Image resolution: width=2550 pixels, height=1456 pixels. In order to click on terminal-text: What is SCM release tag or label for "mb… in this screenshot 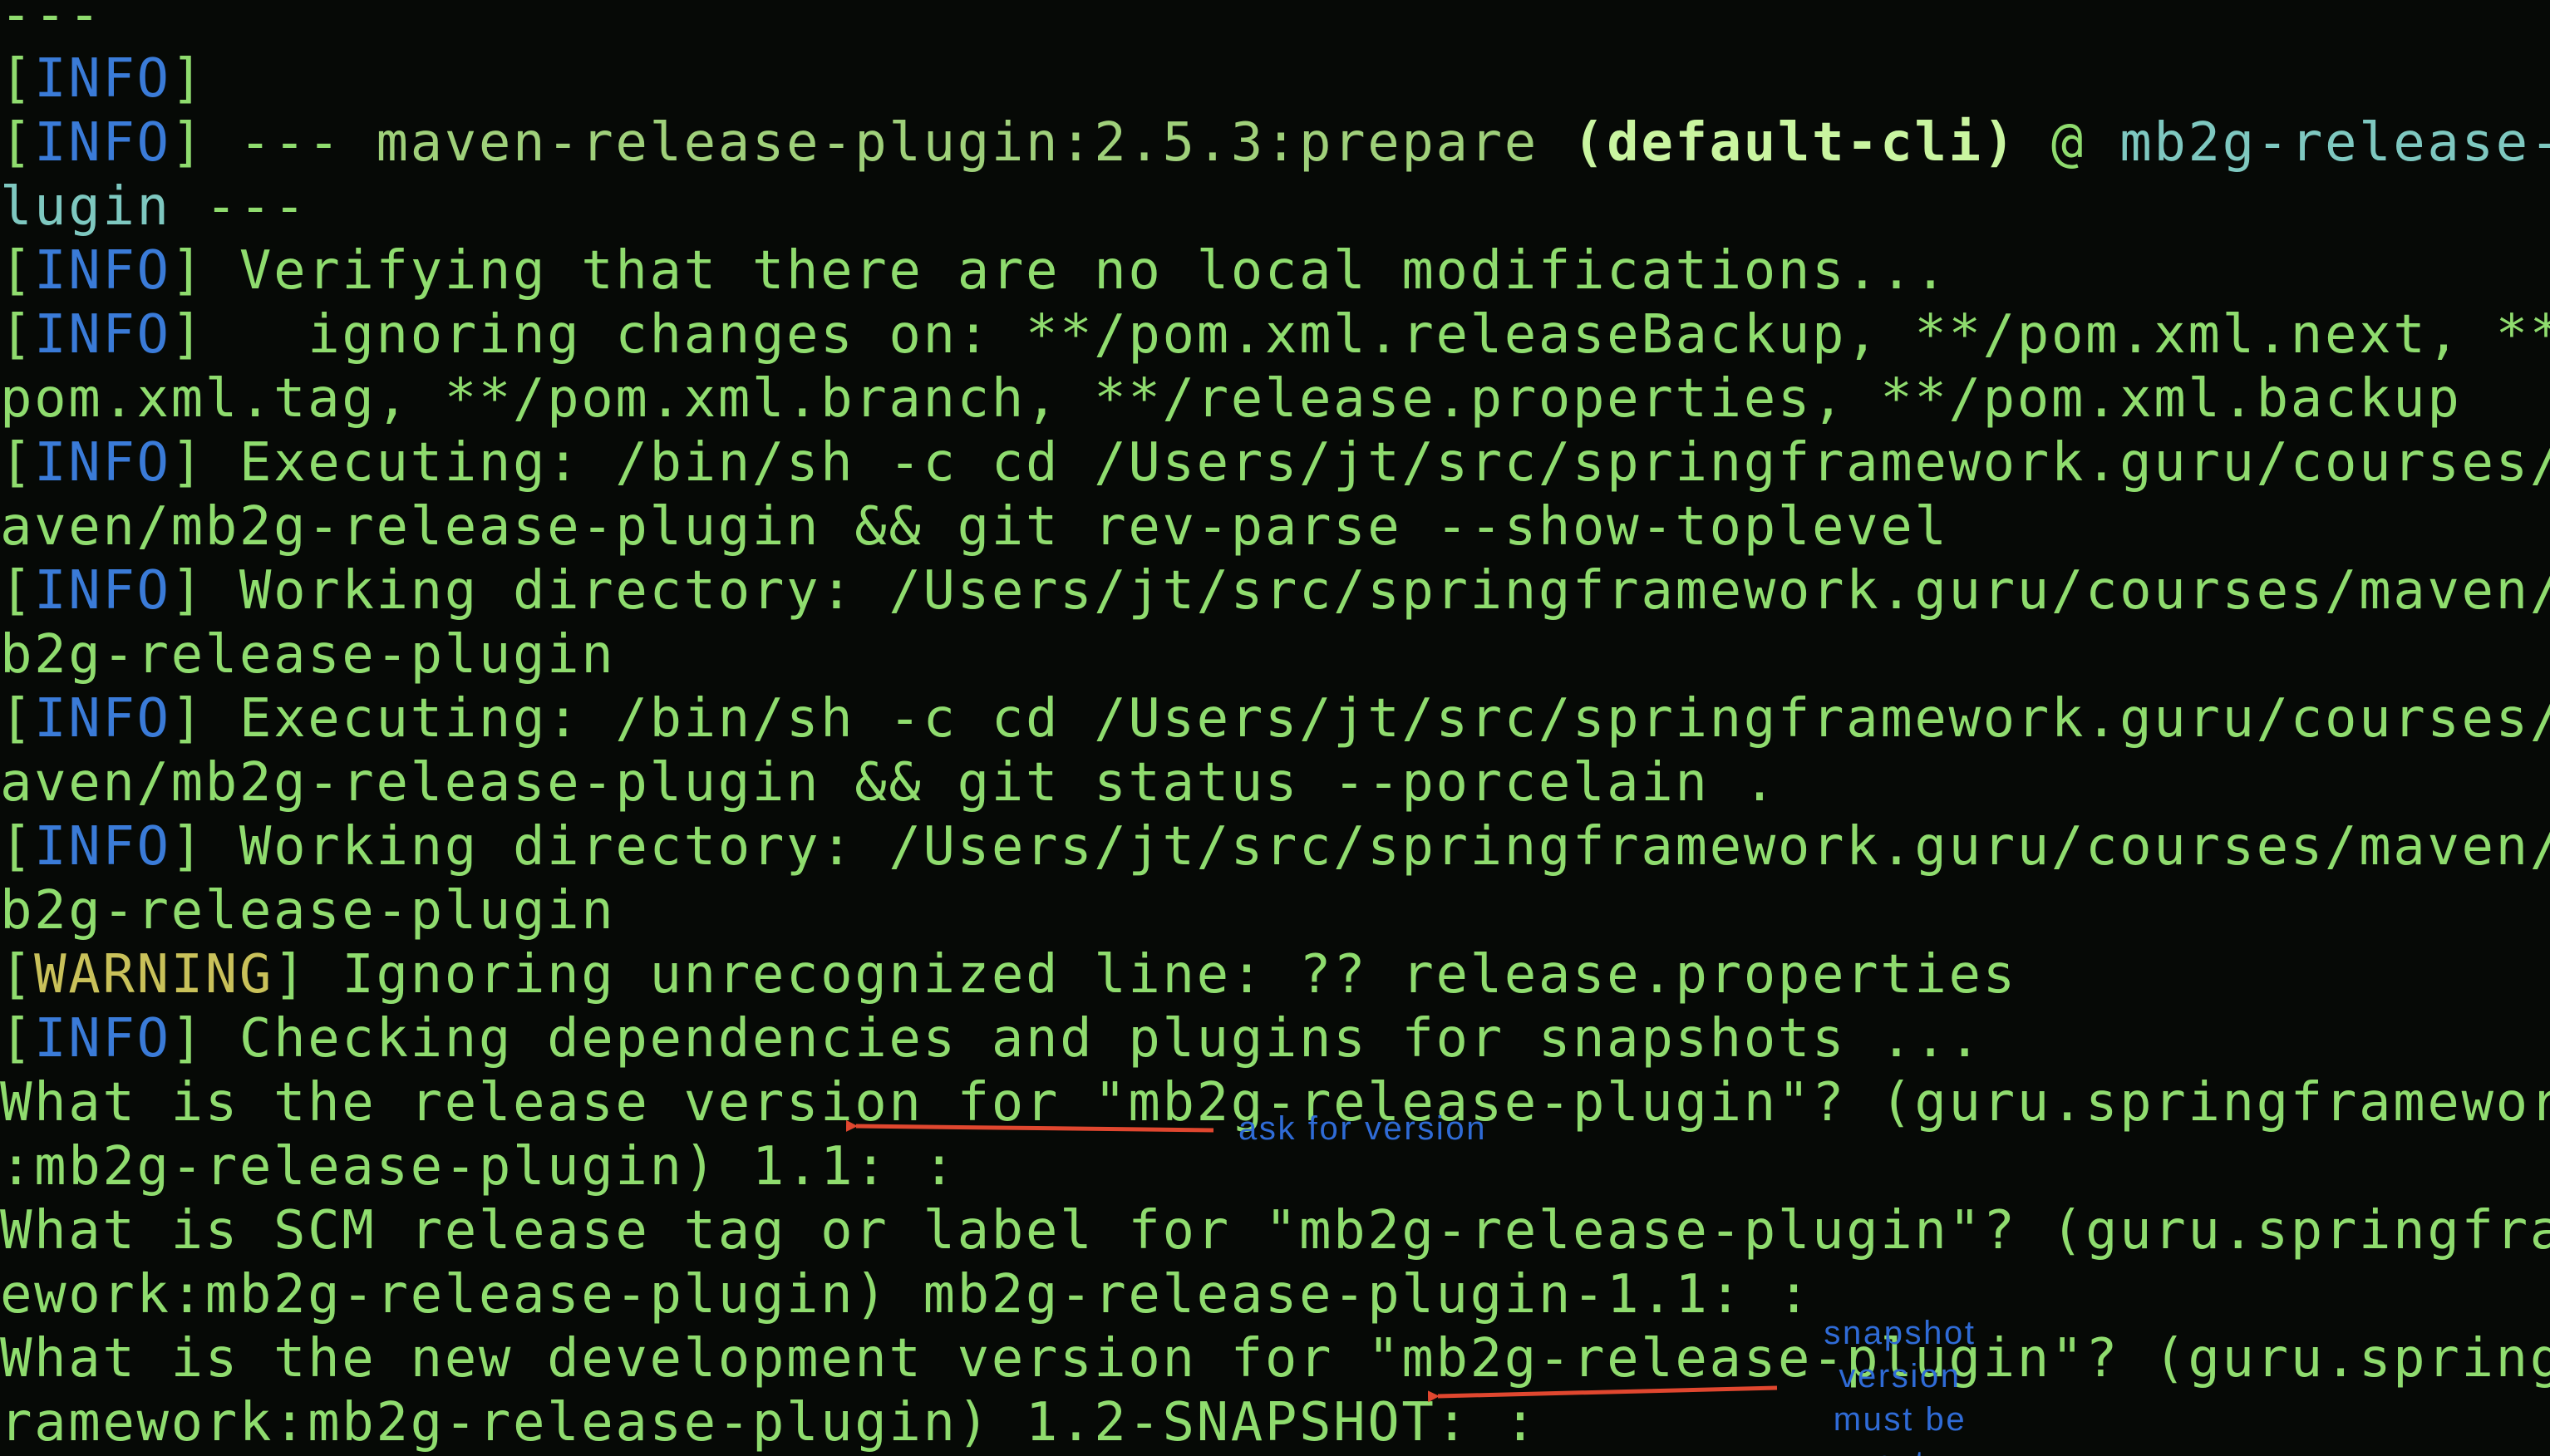, I will do `click(1275, 1231)`.